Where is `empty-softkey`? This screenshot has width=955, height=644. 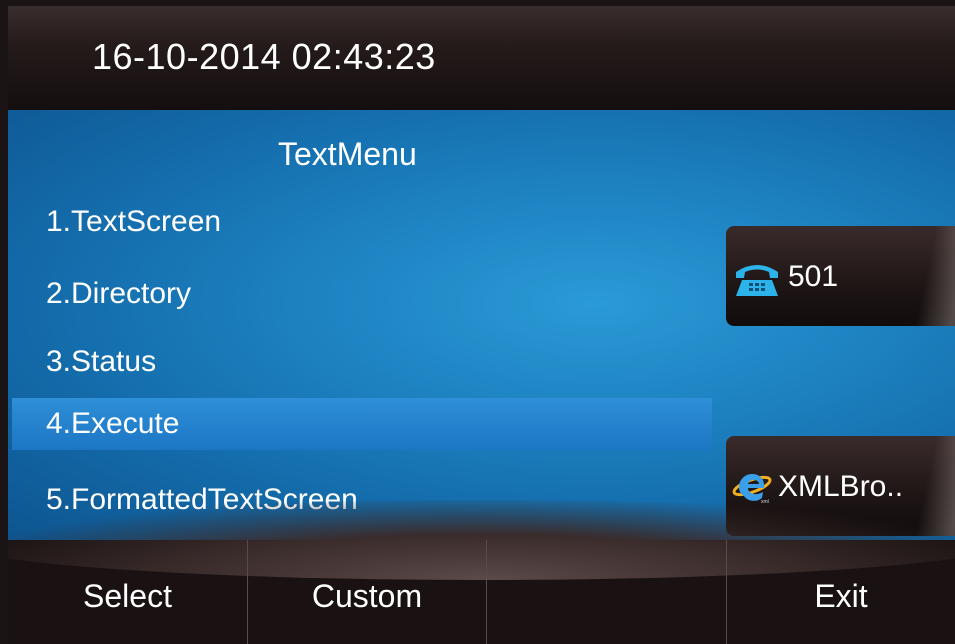
empty-softkey is located at coordinates (606, 592).